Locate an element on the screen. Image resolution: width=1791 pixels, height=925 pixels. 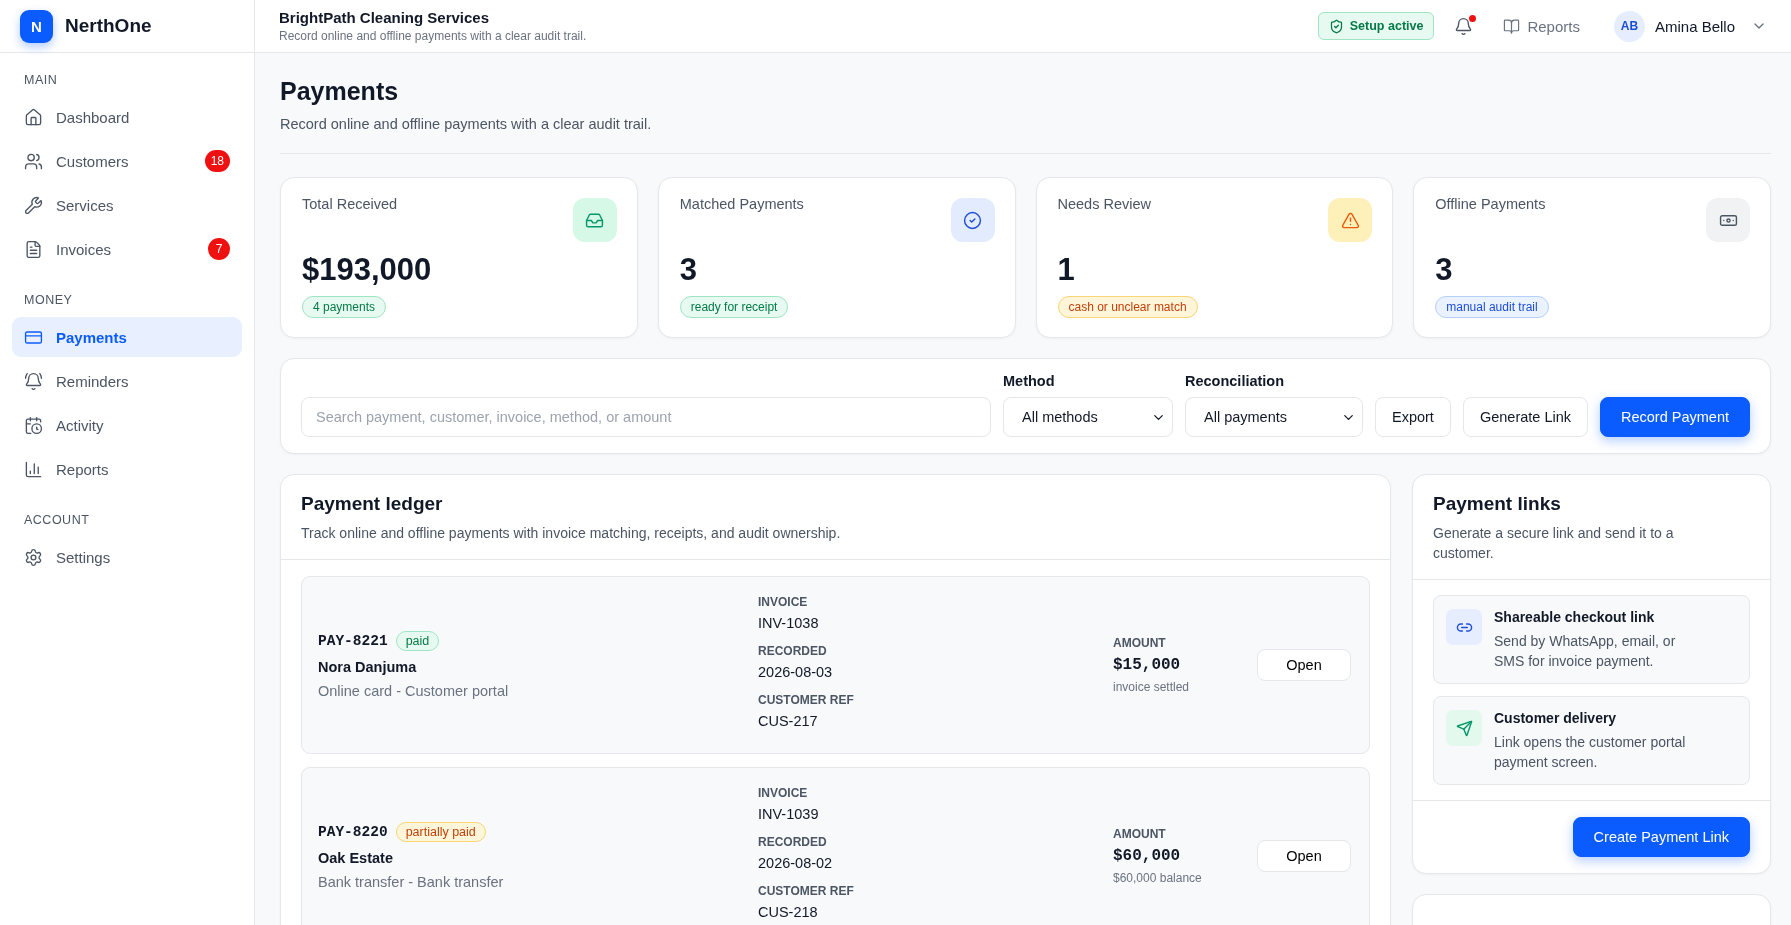
search-field: Search payment, customer, invoice, method, or amount is located at coordinates (646, 417).